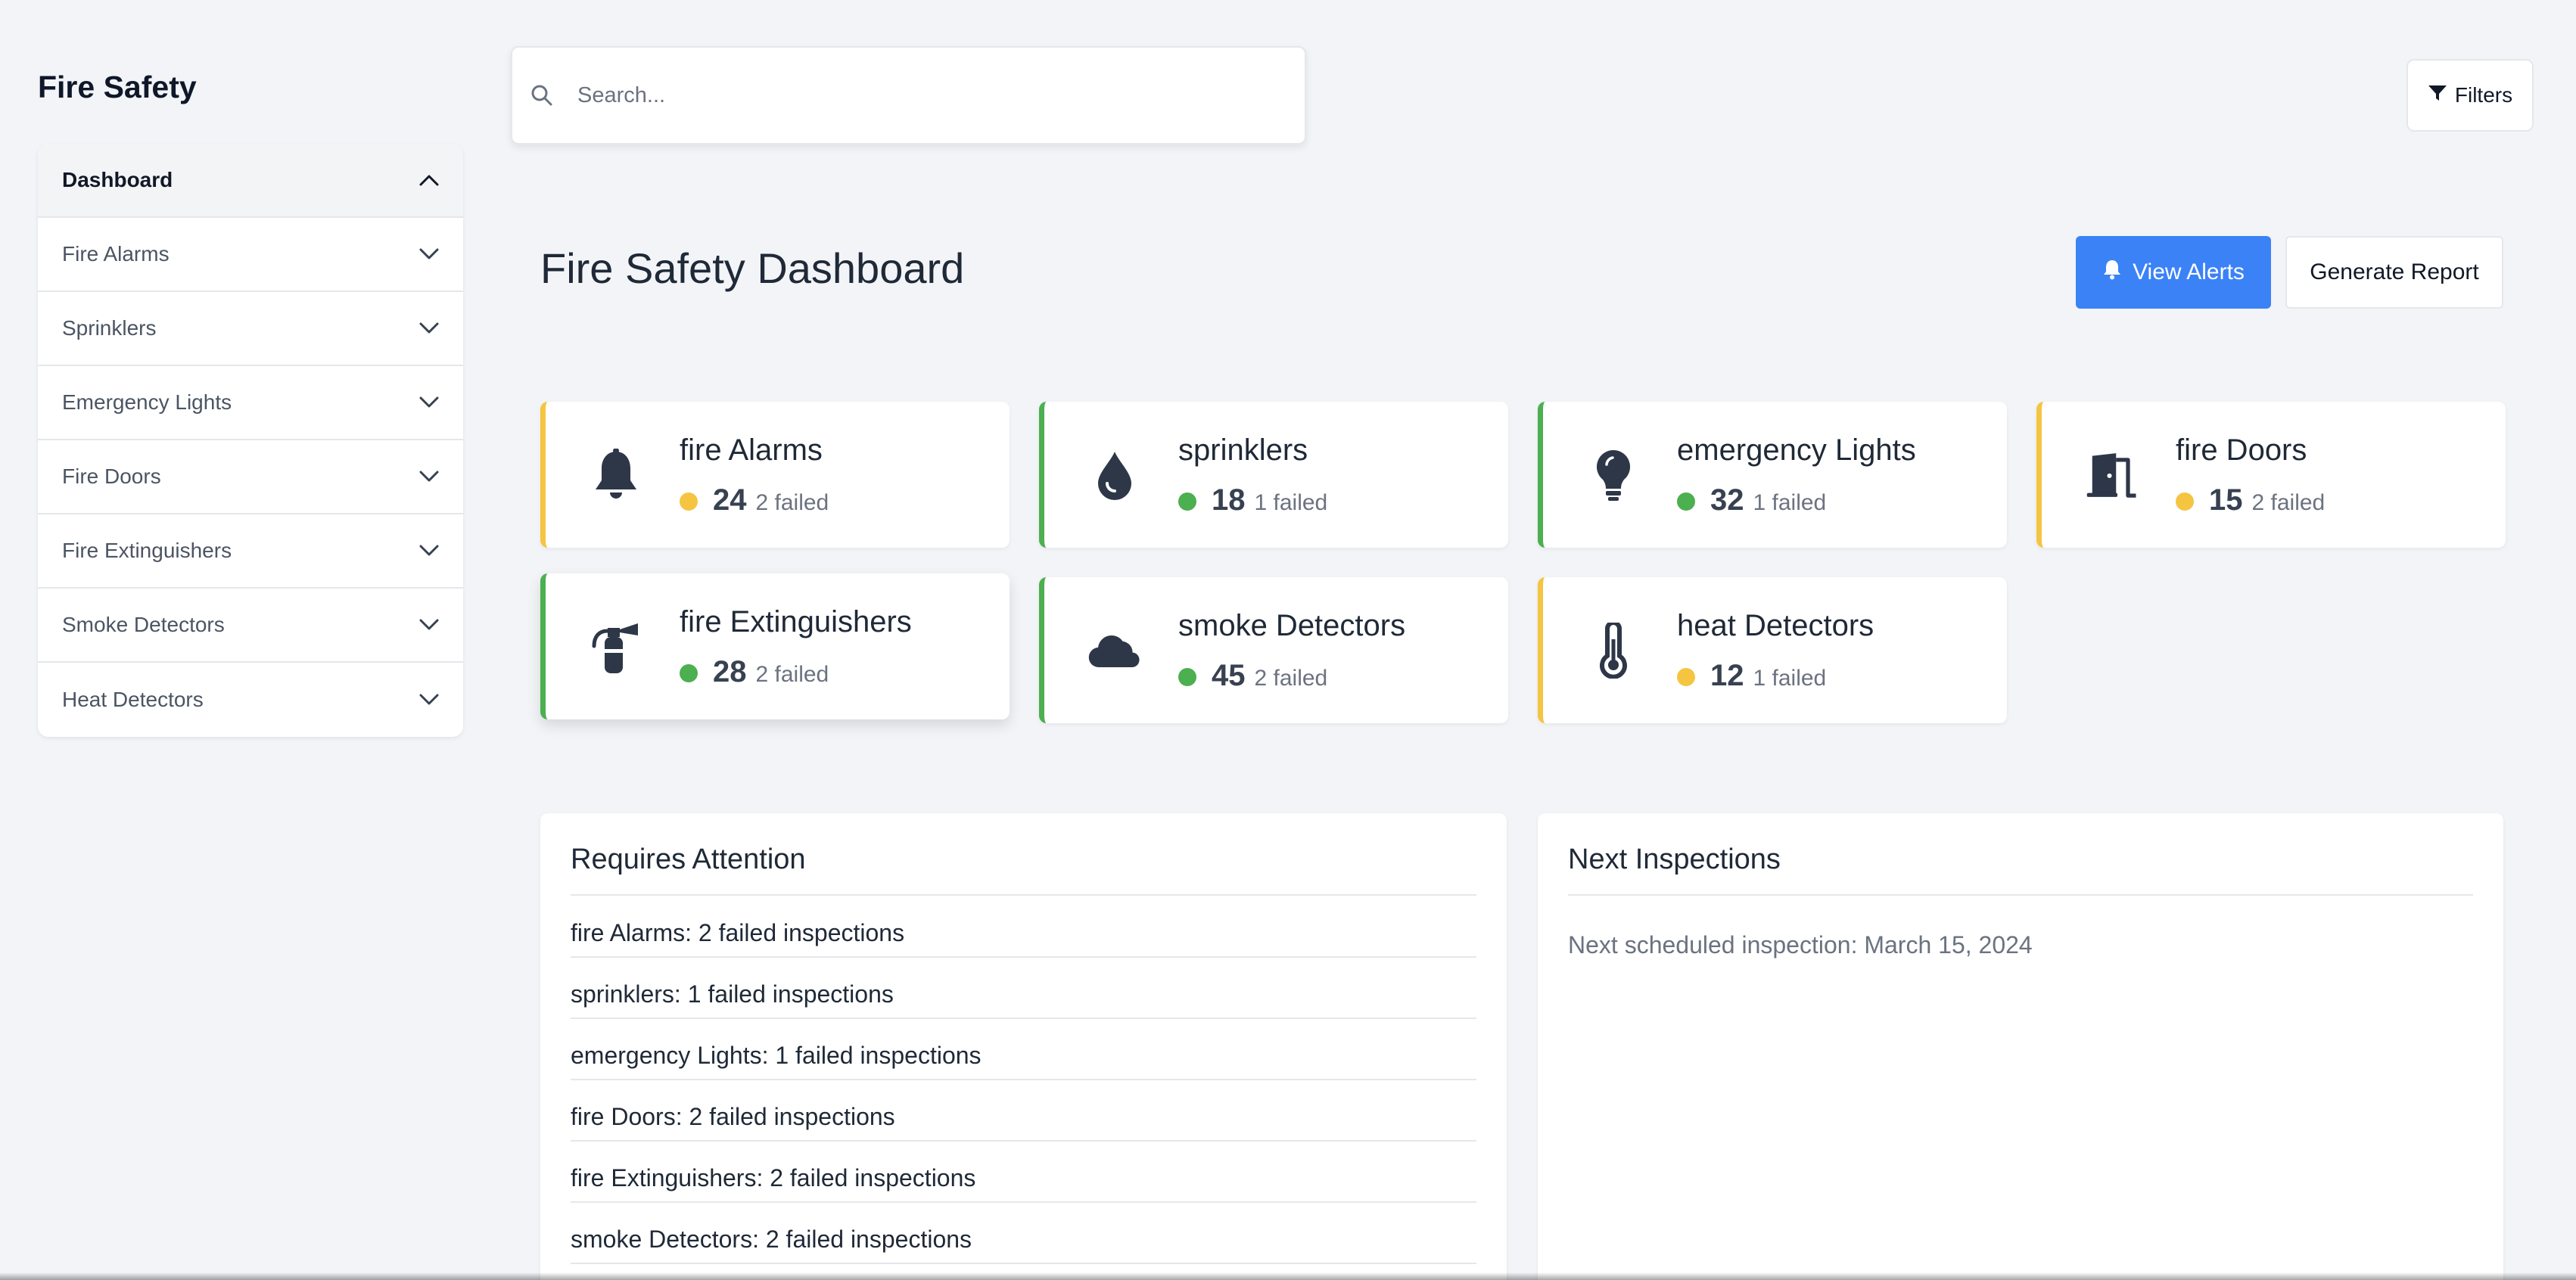 The image size is (2576, 1280). What do you see at coordinates (1229, 500) in the screenshot?
I see `stat-count: 18` at bounding box center [1229, 500].